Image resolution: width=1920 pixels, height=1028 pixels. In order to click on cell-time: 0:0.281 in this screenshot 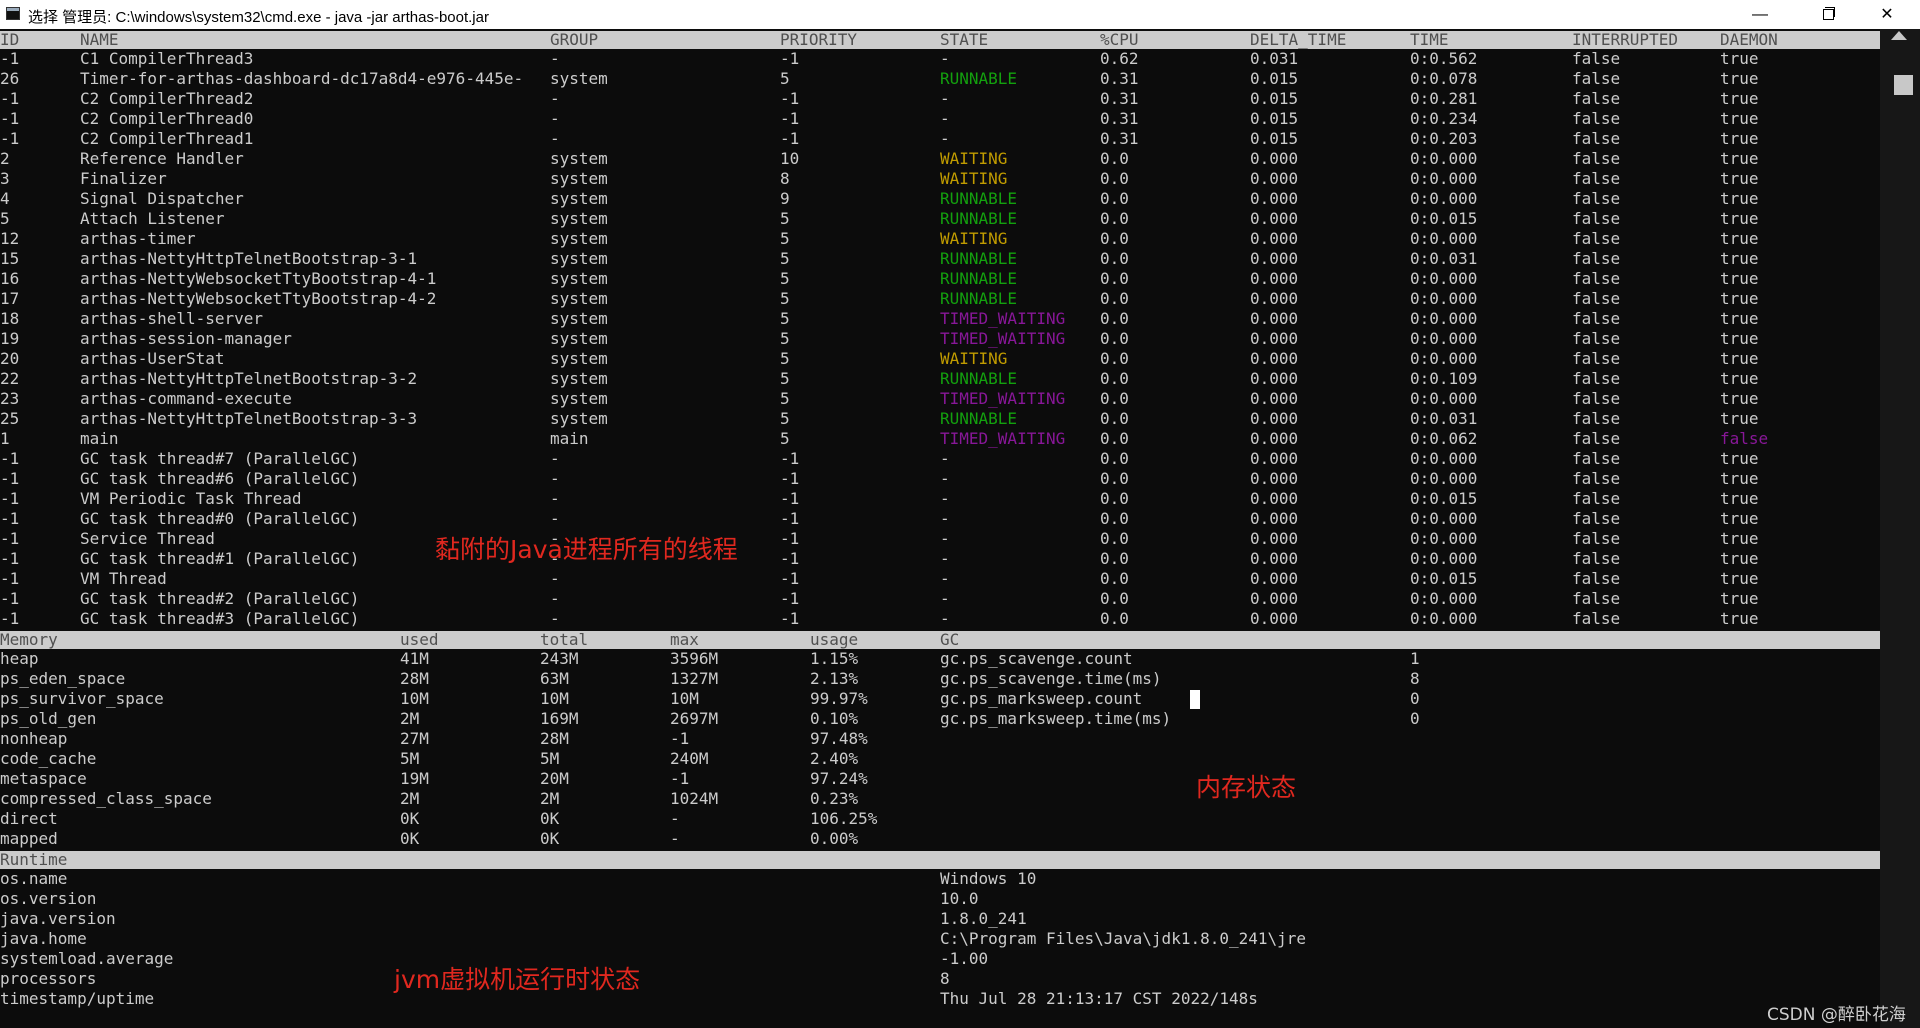, I will do `click(1444, 98)`.